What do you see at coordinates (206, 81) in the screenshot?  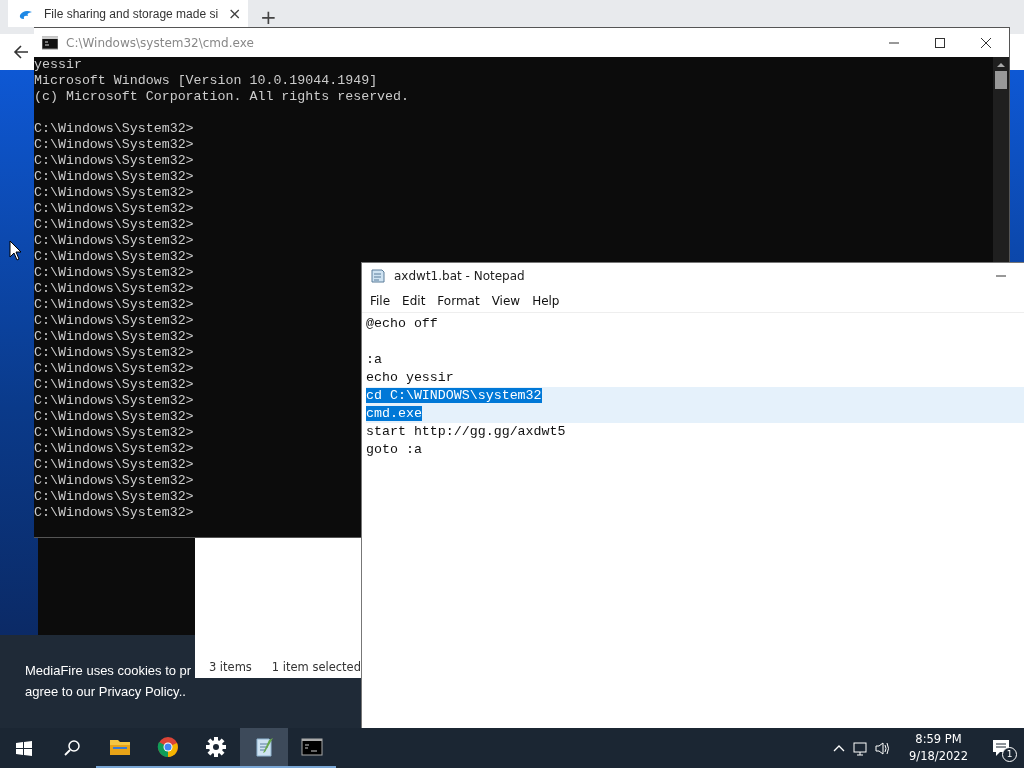 I see `console-line: Microsoft Windows [Version 10.0.19044.1949]` at bounding box center [206, 81].